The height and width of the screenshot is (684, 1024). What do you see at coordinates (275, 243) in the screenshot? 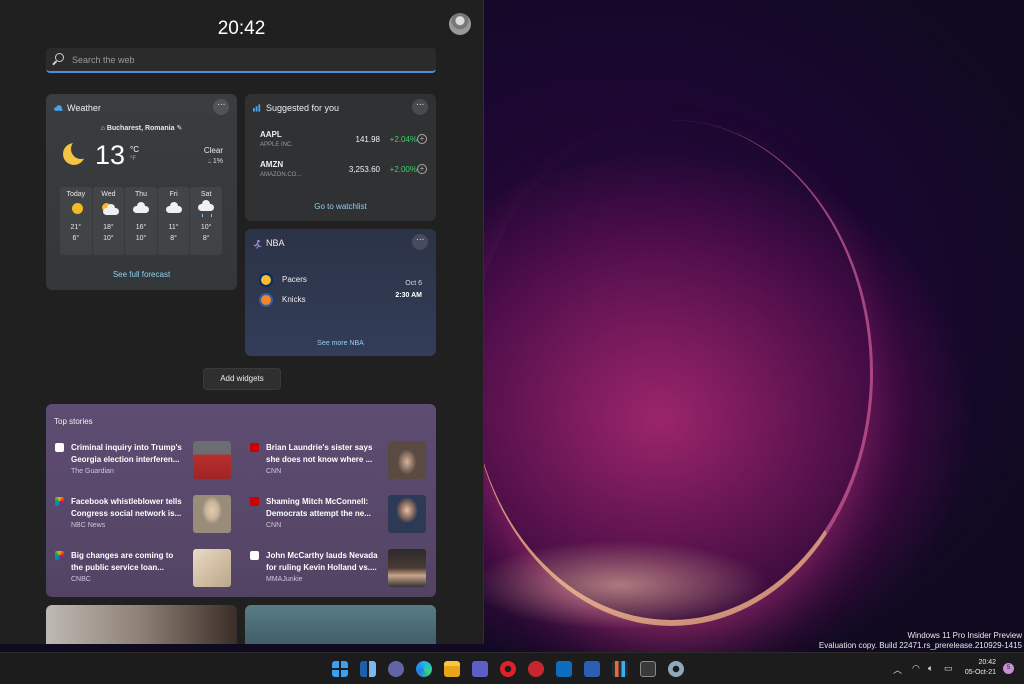
I see `nba-title: NBA` at bounding box center [275, 243].